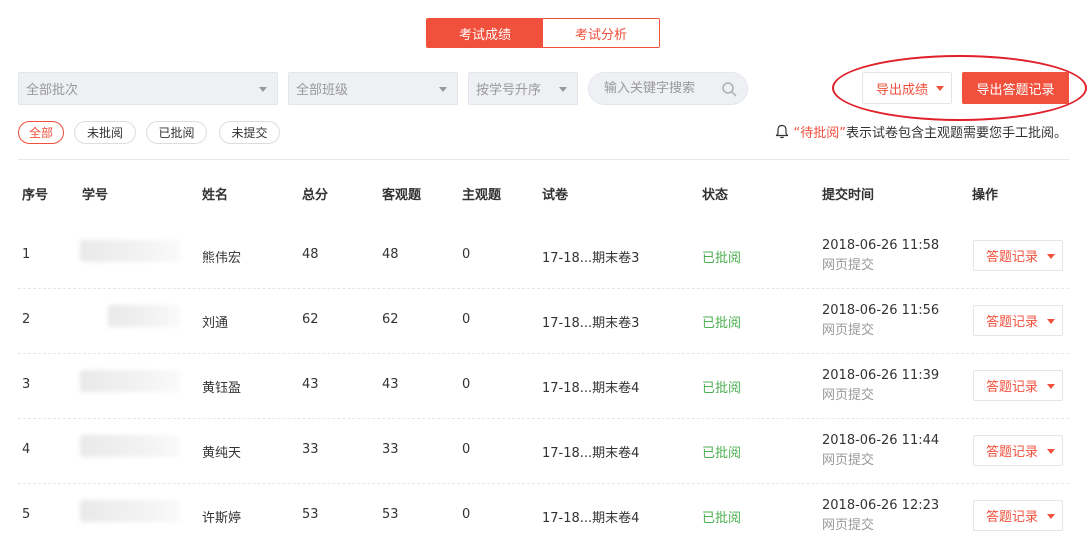 Image resolution: width=1087 pixels, height=547 pixels. I want to click on cell-total: 62, so click(310, 319).